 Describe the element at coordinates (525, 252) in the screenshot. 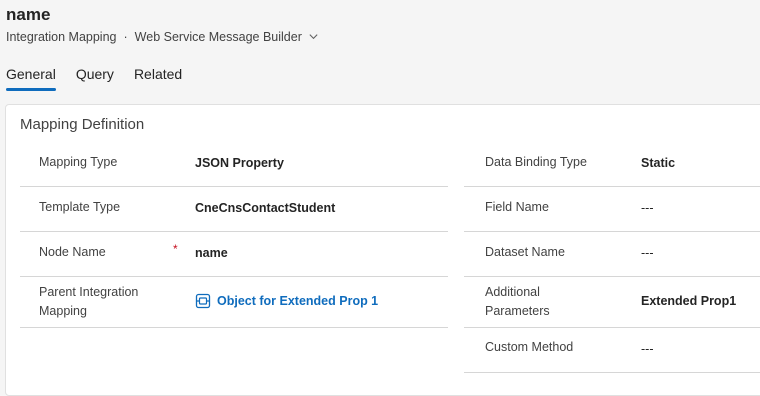

I see `field-label: Dataset Name` at that location.